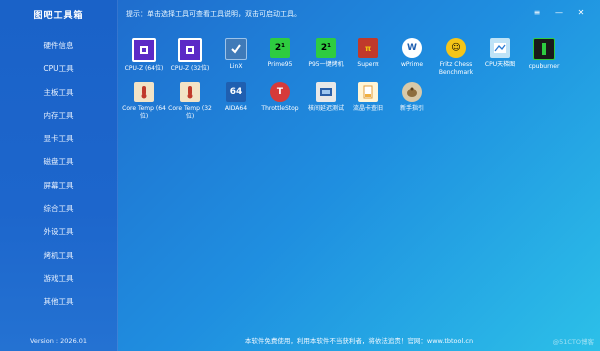 The image size is (600, 351). I want to click on tool-fritz-chess: ☺ Fritz Chess Benchmark, so click(456, 57).